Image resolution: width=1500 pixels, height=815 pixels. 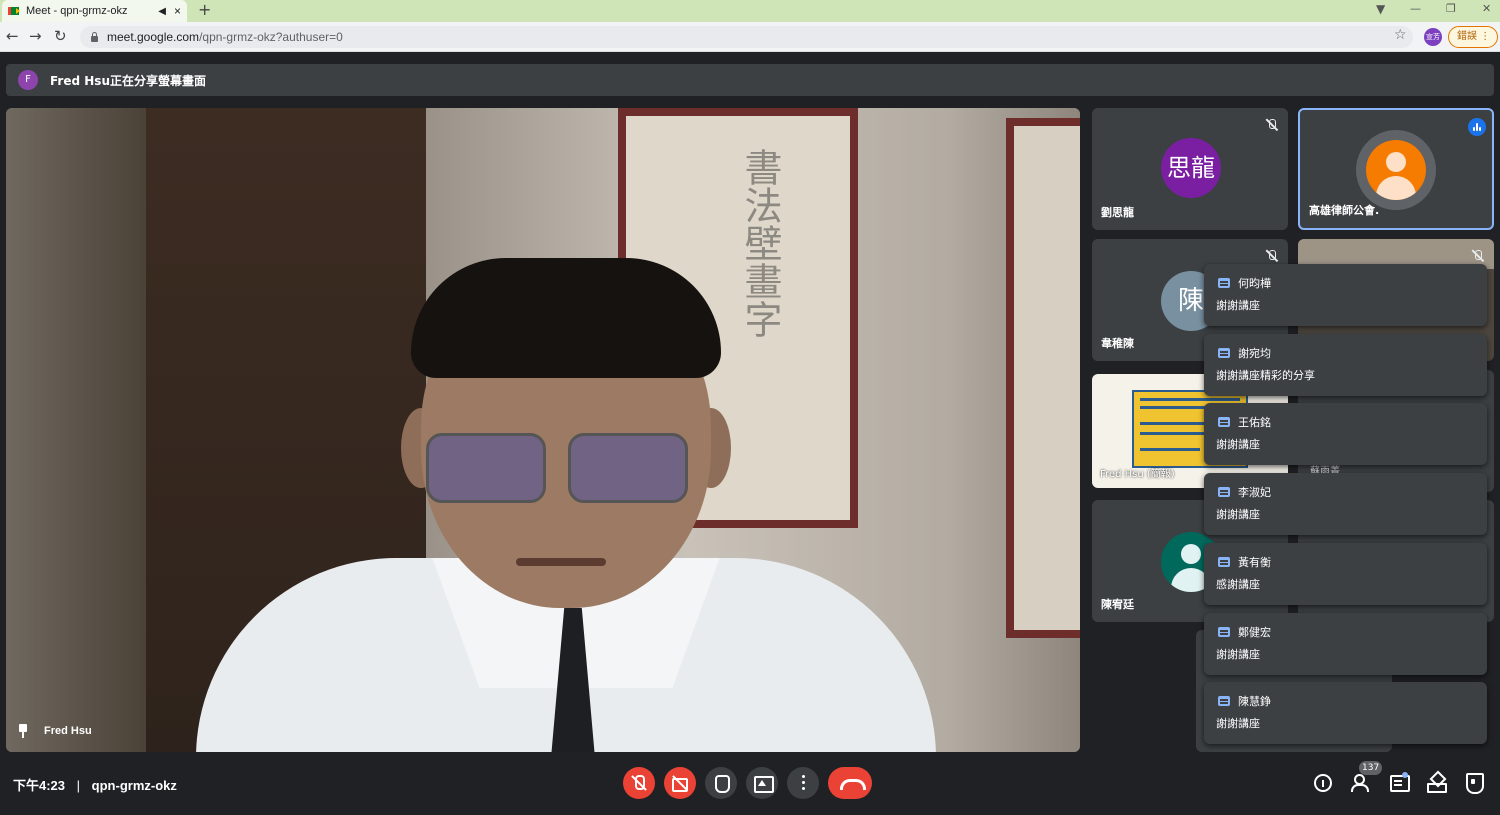 What do you see at coordinates (762, 783) in the screenshot?
I see `present-now-button` at bounding box center [762, 783].